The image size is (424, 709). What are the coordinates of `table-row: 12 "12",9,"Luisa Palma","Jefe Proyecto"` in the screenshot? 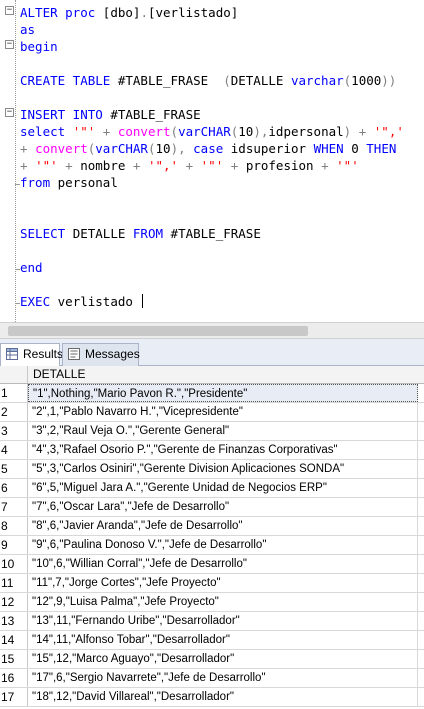 It's located at (212, 602).